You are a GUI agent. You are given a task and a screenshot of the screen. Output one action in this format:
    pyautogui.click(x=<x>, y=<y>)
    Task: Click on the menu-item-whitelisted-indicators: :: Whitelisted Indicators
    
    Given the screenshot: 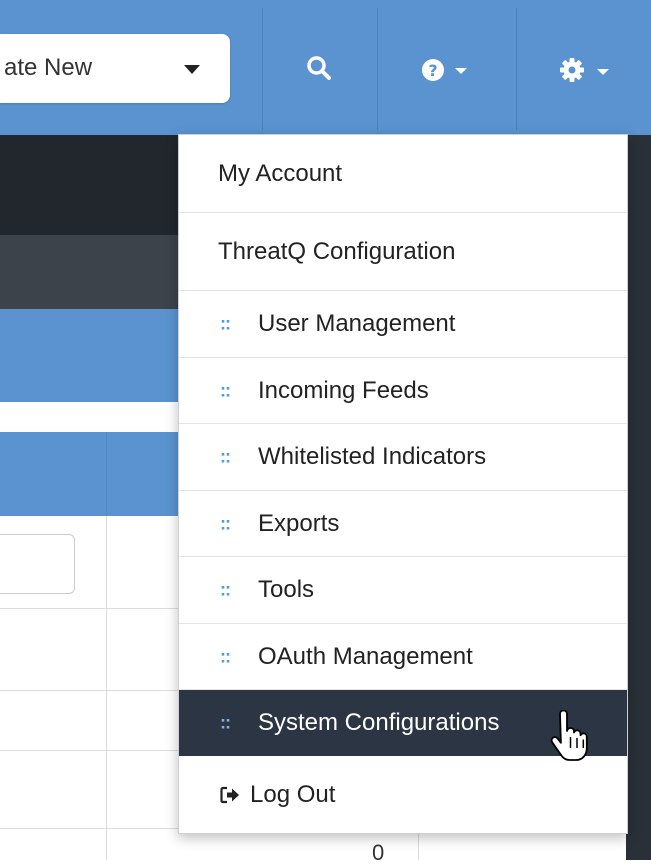 What is the action you would take?
    pyautogui.click(x=403, y=457)
    